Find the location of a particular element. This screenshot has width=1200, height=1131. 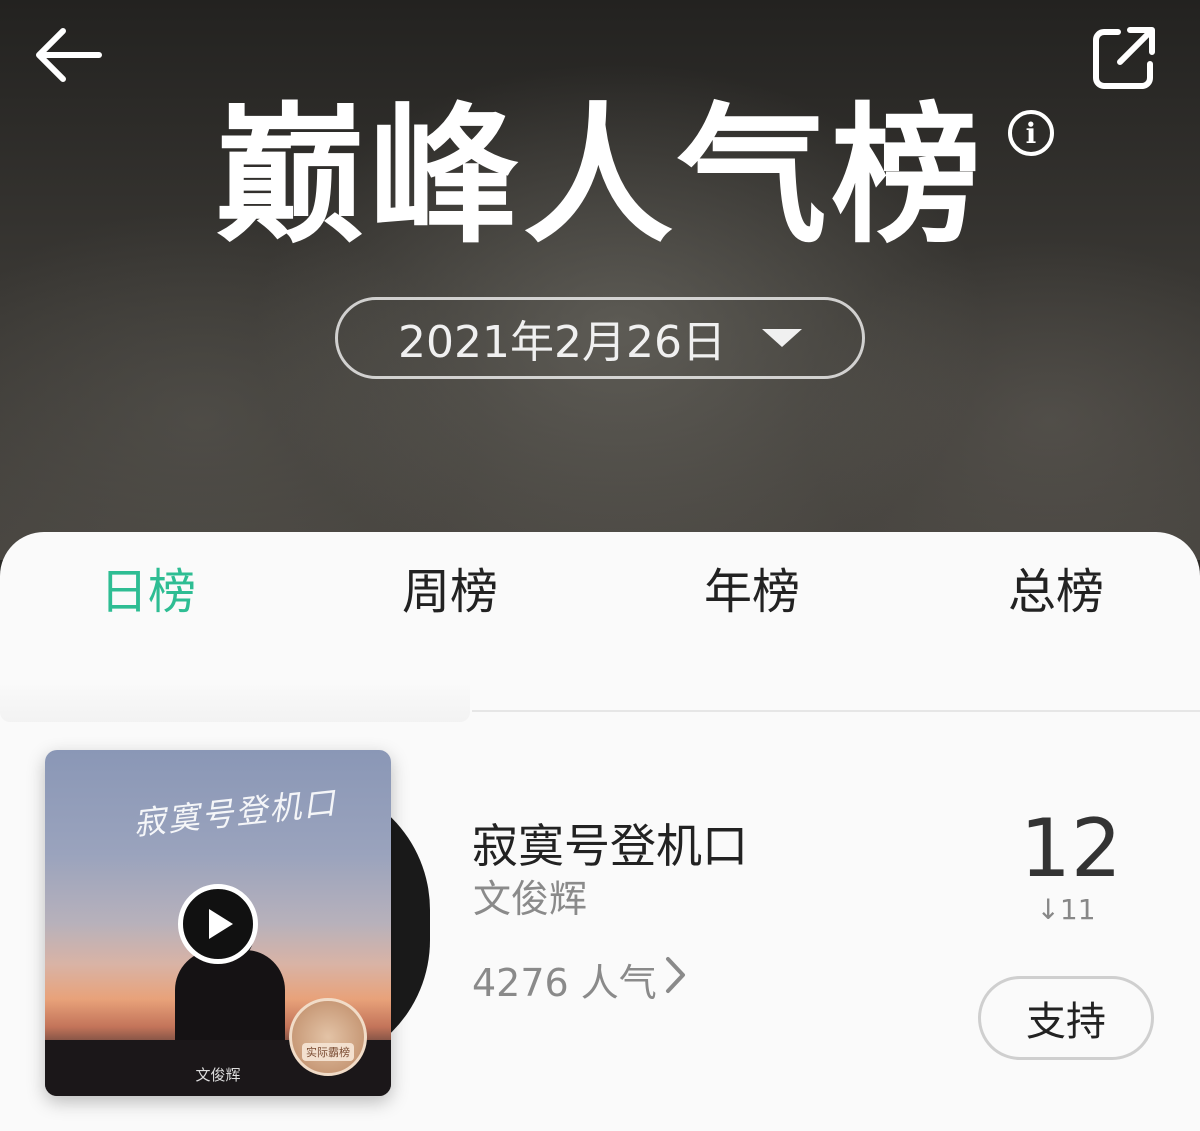

badge-label: 实际霸榜 is located at coordinates (328, 1052).